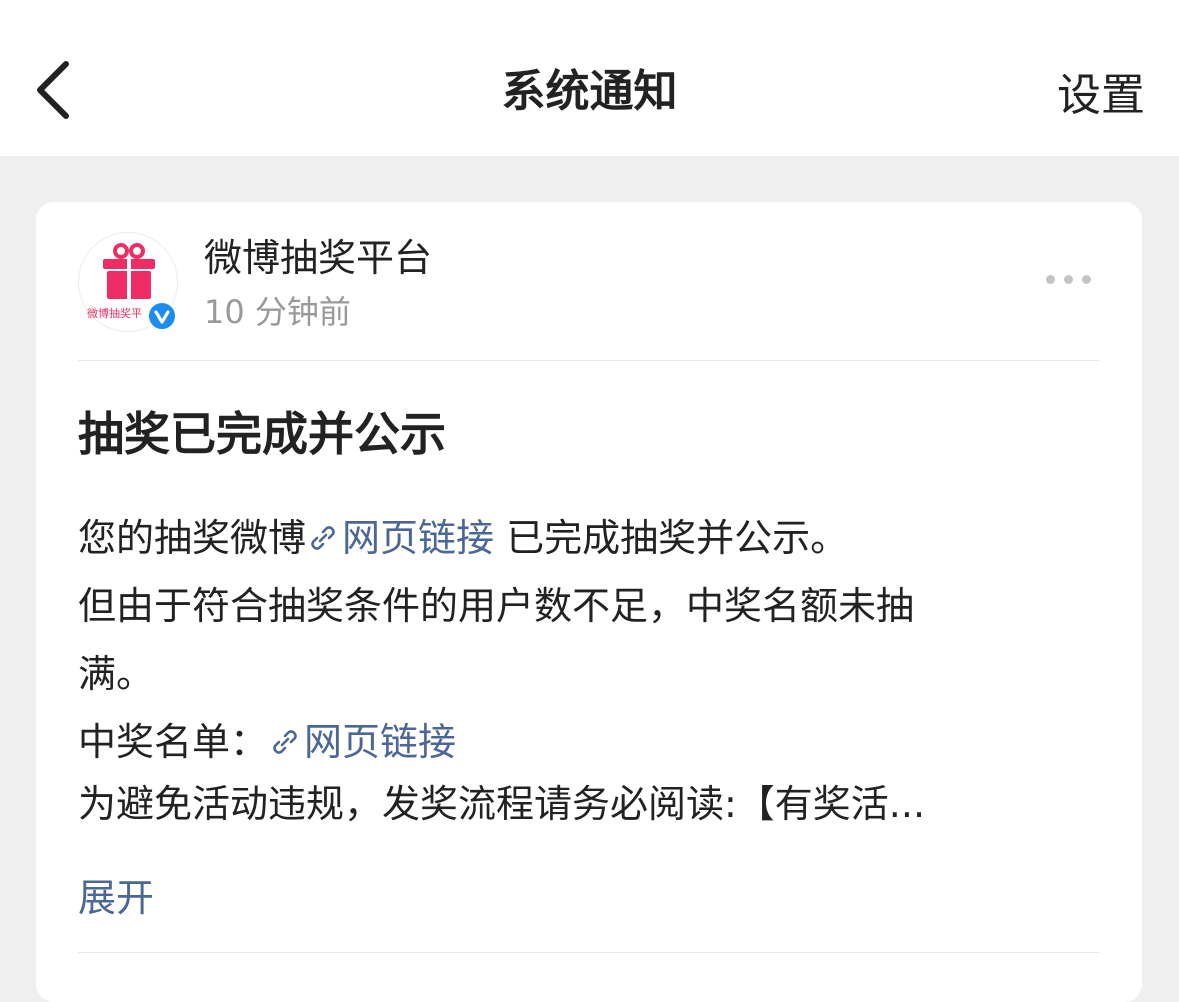 The width and height of the screenshot is (1179, 1002). What do you see at coordinates (1050, 279) in the screenshot?
I see `more-dots-icon` at bounding box center [1050, 279].